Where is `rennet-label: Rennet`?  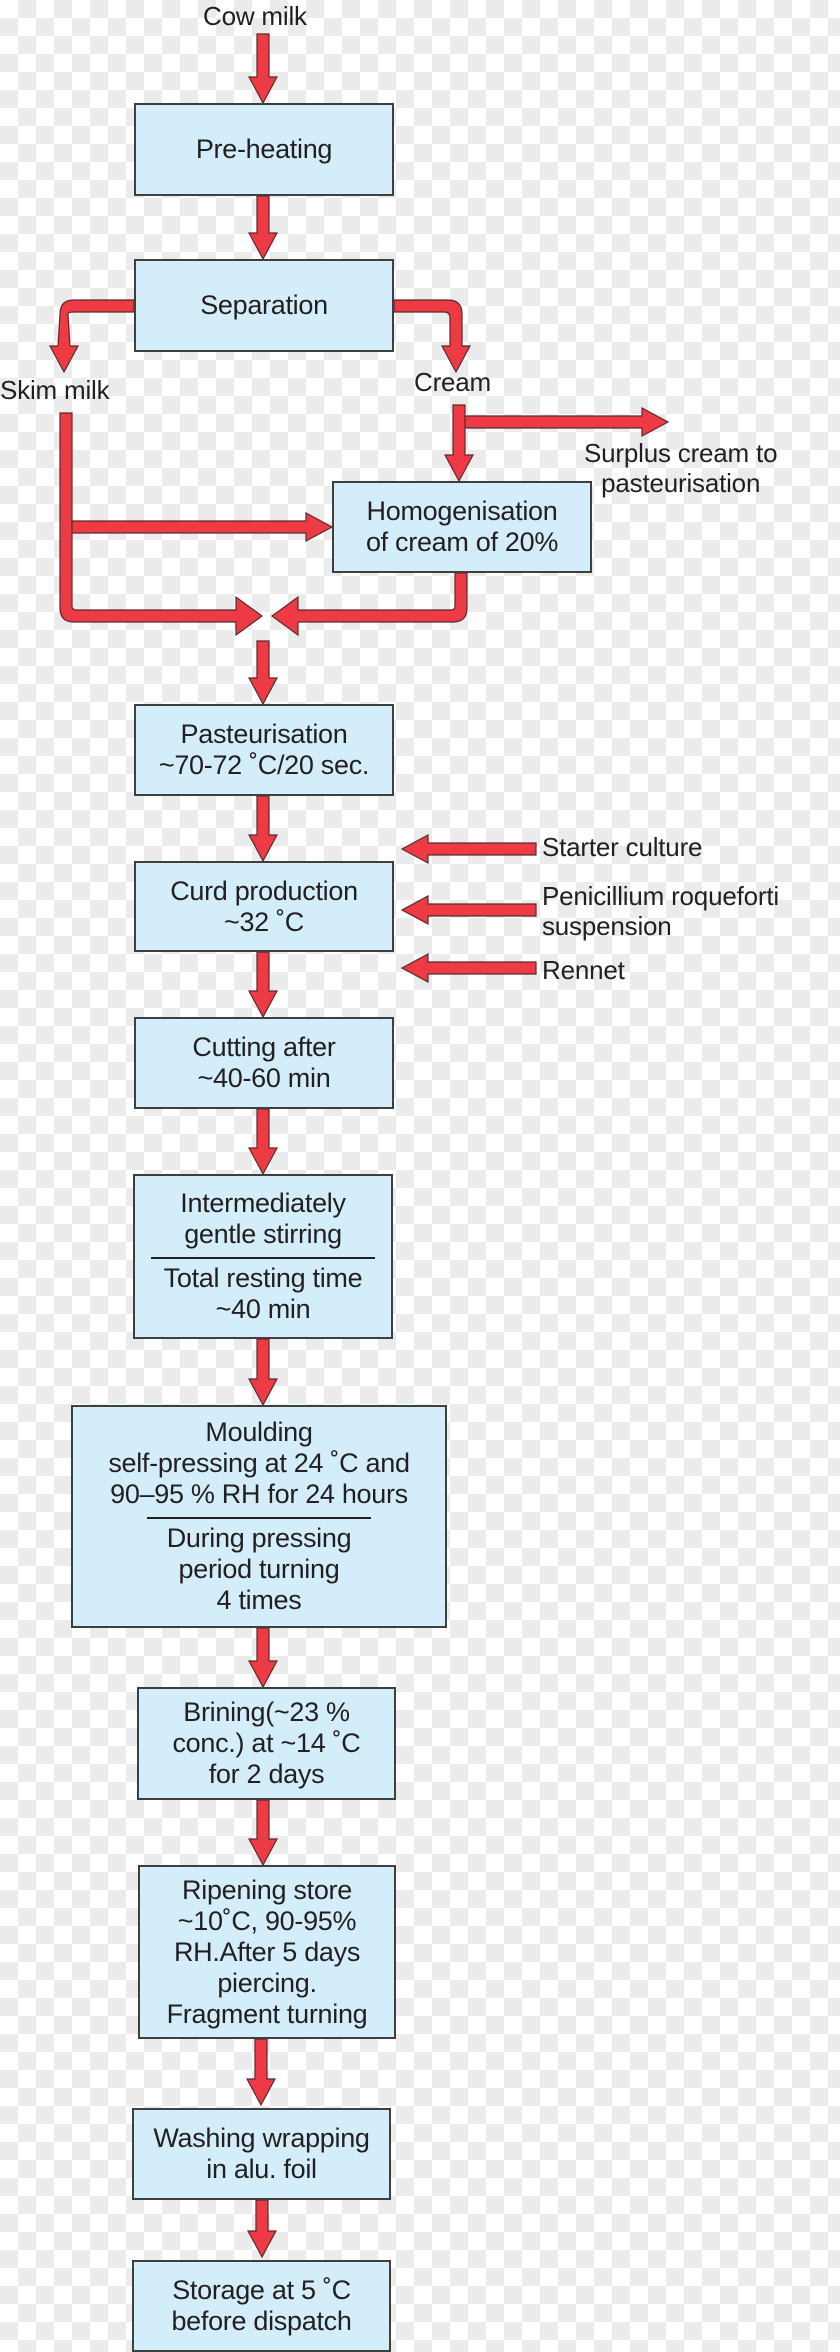
rennet-label: Rennet is located at coordinates (583, 970).